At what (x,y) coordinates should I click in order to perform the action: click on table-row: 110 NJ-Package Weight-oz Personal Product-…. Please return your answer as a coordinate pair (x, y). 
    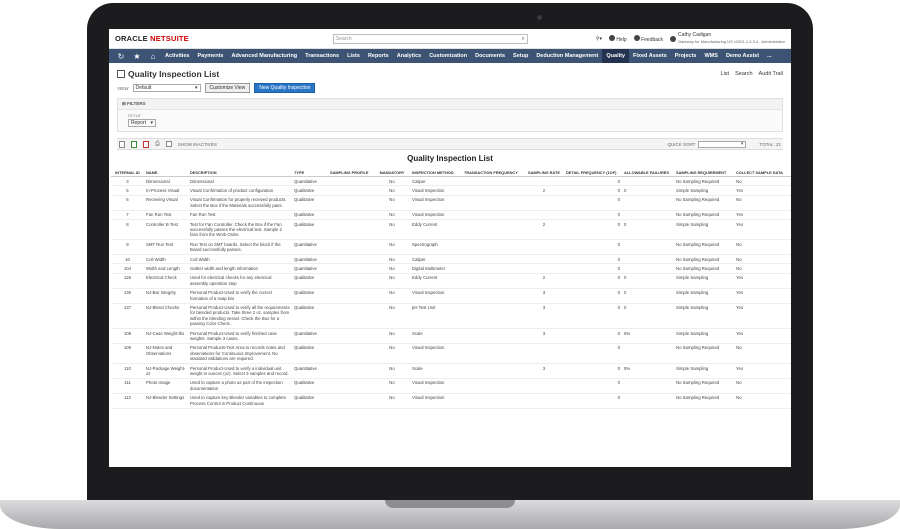
    Looking at the image, I should click on (451, 371).